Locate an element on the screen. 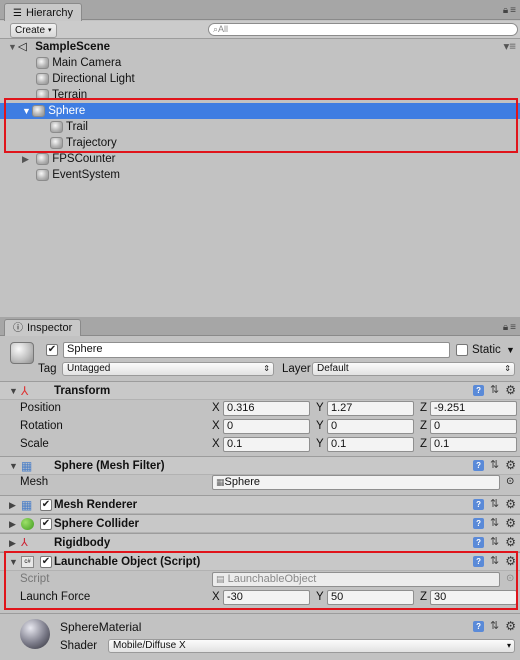 The height and width of the screenshot is (660, 520). hierarchy-toolbar: Create ▾ ⌕All is located at coordinates (260, 30).